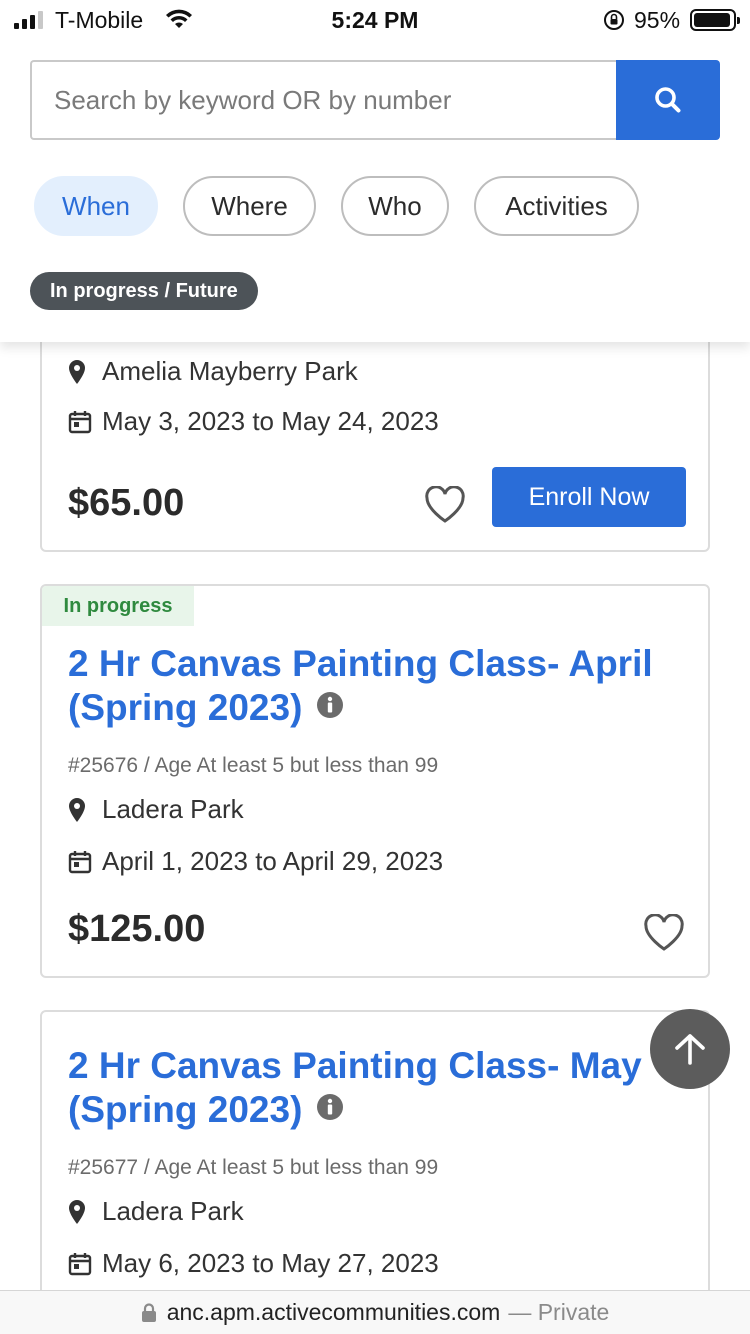  Describe the element at coordinates (333, 1312) in the screenshot. I see `url-domain: anc.apm.activecommunities.com` at that location.